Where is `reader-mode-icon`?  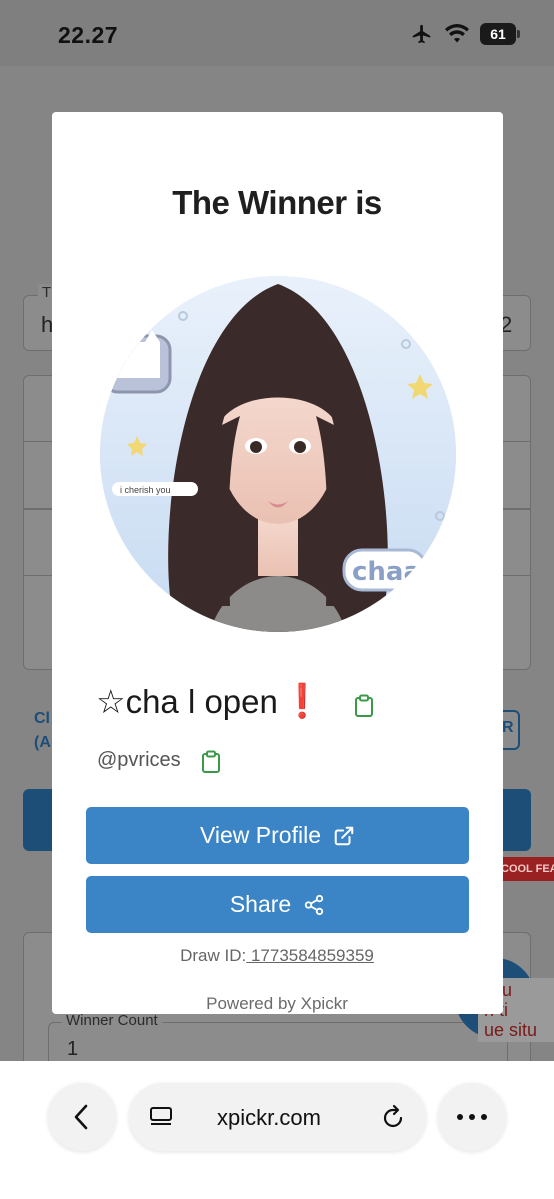 reader-mode-icon is located at coordinates (161, 1117).